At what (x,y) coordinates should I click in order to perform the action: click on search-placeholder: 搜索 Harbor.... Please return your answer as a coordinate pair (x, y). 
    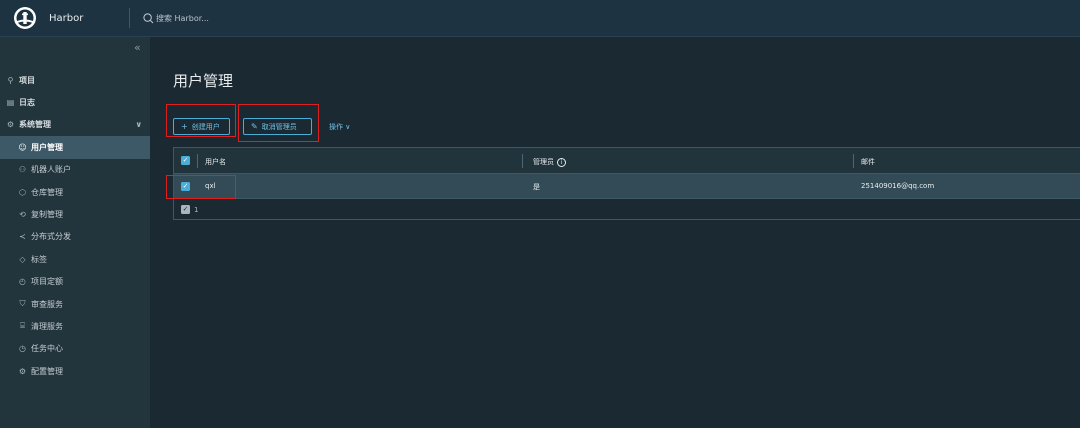
    Looking at the image, I should click on (182, 18).